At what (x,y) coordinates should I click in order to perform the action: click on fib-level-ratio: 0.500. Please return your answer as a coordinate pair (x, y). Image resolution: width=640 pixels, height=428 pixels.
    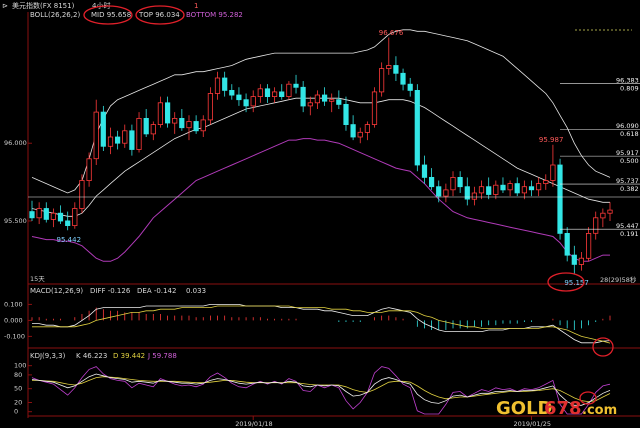
    Looking at the image, I should click on (629, 161).